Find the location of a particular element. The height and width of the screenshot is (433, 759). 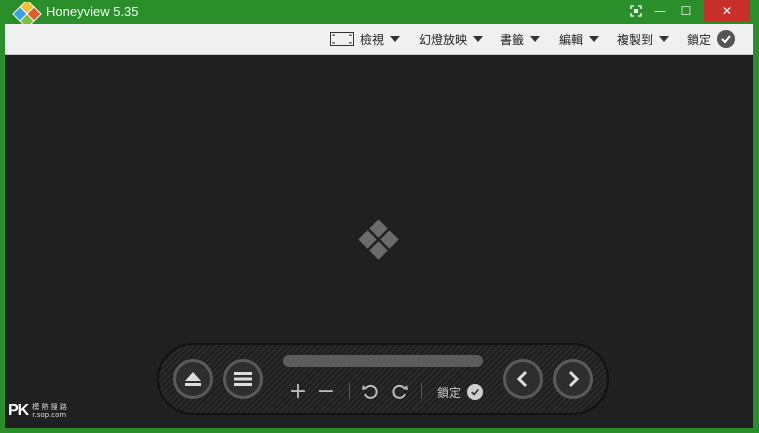

menu-slideshow: 幻燈放映 is located at coordinates (451, 39).